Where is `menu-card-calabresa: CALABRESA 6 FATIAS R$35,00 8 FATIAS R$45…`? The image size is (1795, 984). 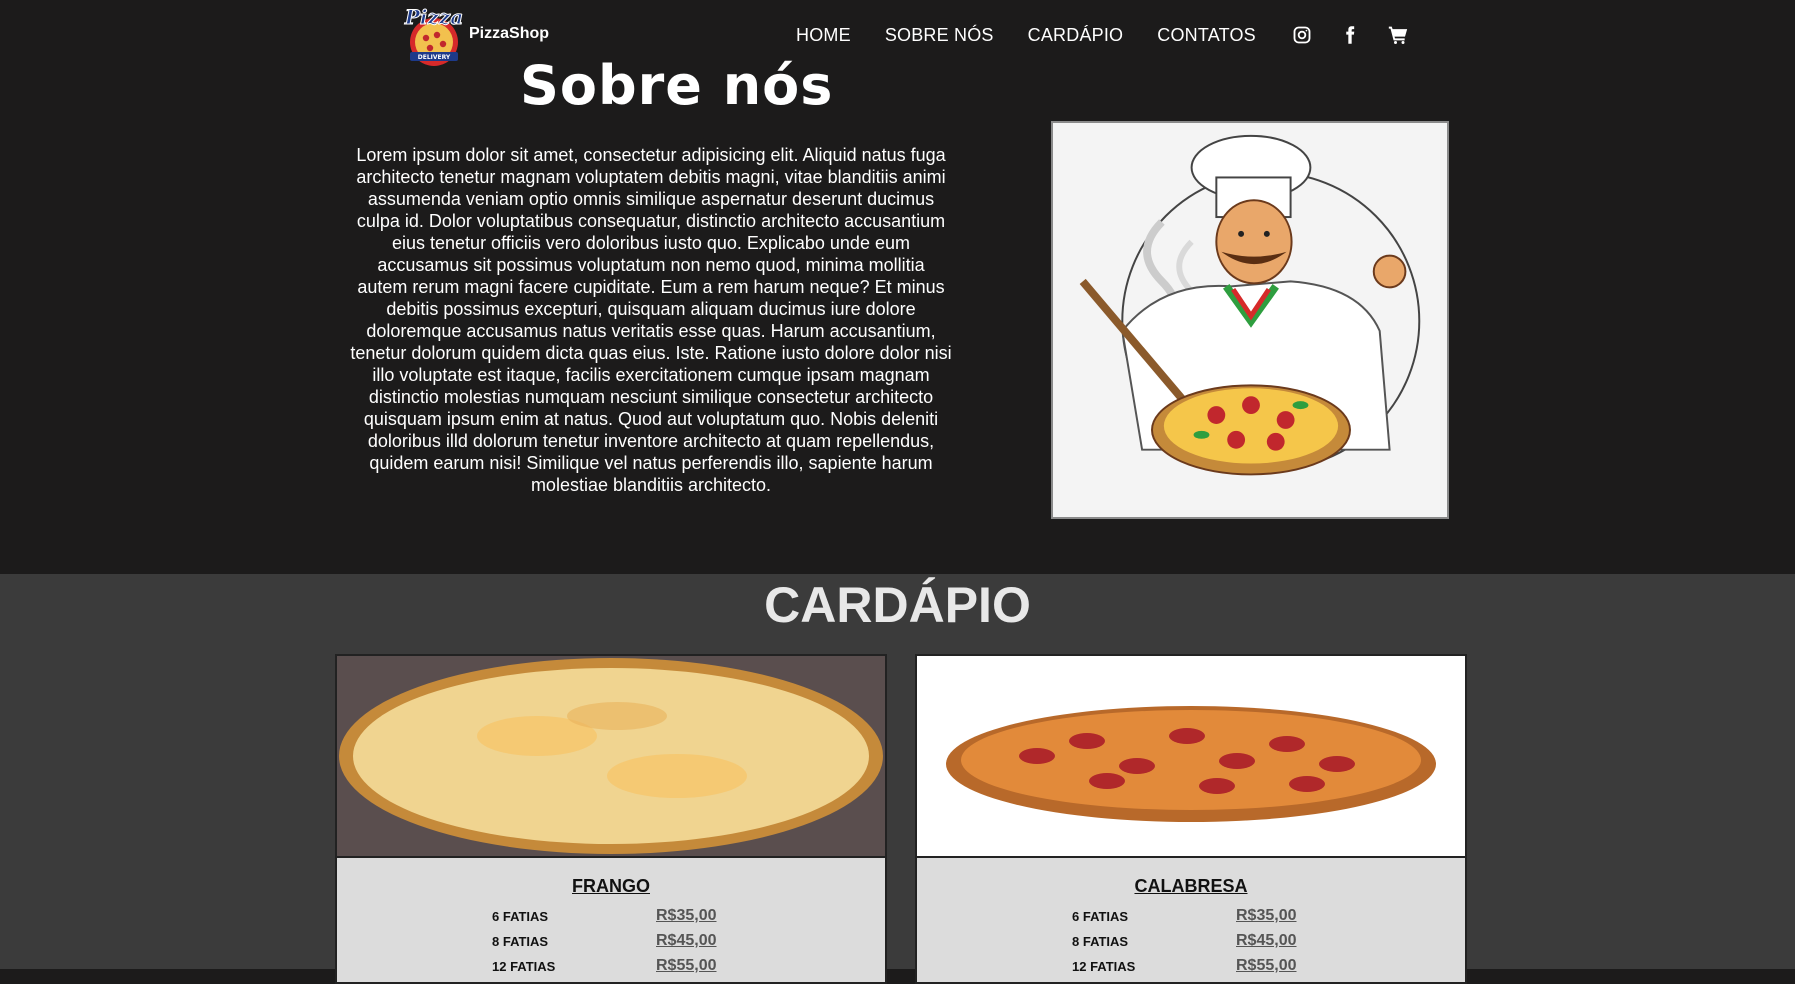 menu-card-calabresa: CALABRESA 6 FATIAS R$35,00 8 FATIAS R$45… is located at coordinates (1191, 819).